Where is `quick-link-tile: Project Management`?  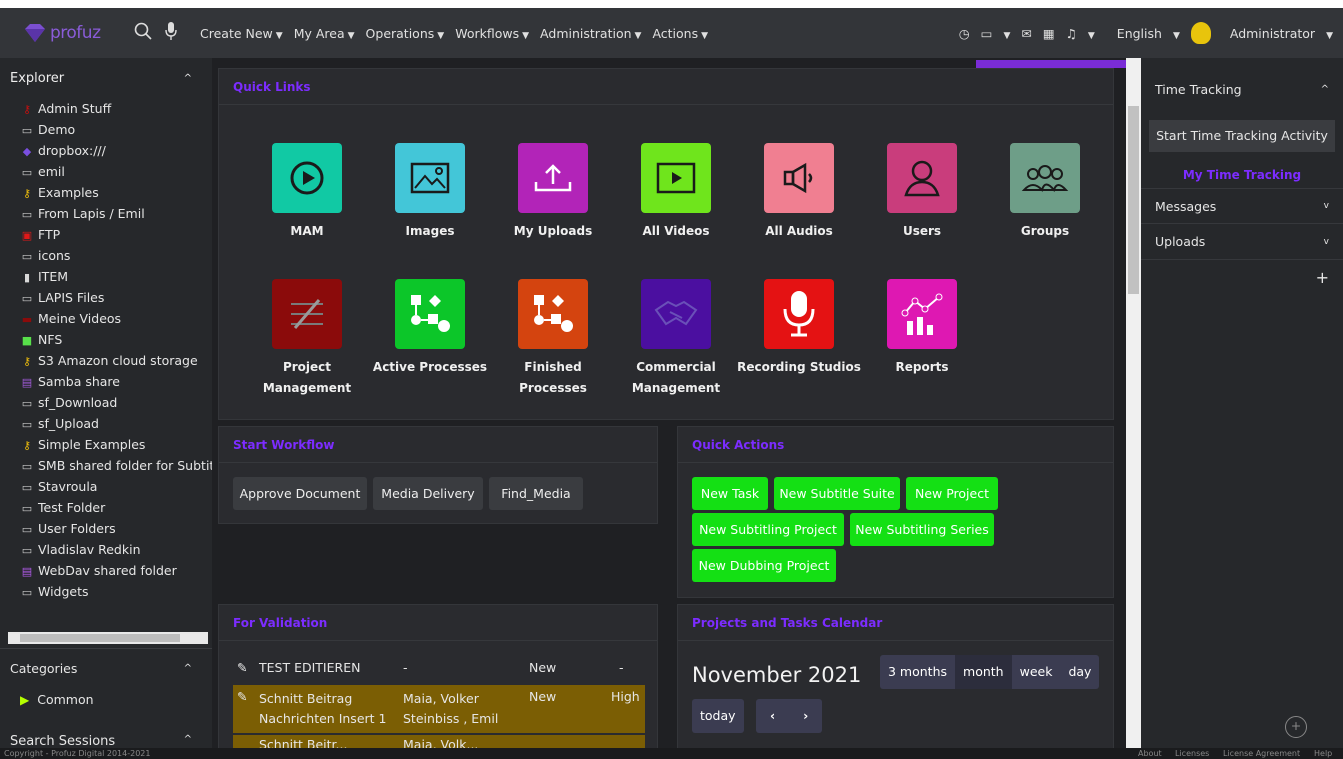 quick-link-tile: Project Management is located at coordinates (307, 339).